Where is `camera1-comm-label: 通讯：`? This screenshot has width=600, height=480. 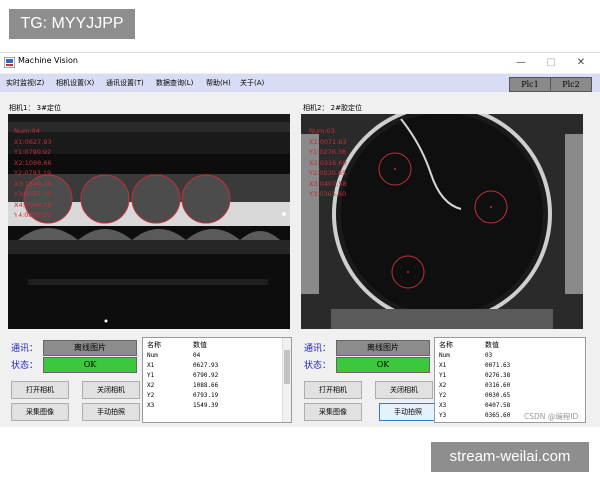
camera1-comm-label: 通讯： is located at coordinates (25, 349).